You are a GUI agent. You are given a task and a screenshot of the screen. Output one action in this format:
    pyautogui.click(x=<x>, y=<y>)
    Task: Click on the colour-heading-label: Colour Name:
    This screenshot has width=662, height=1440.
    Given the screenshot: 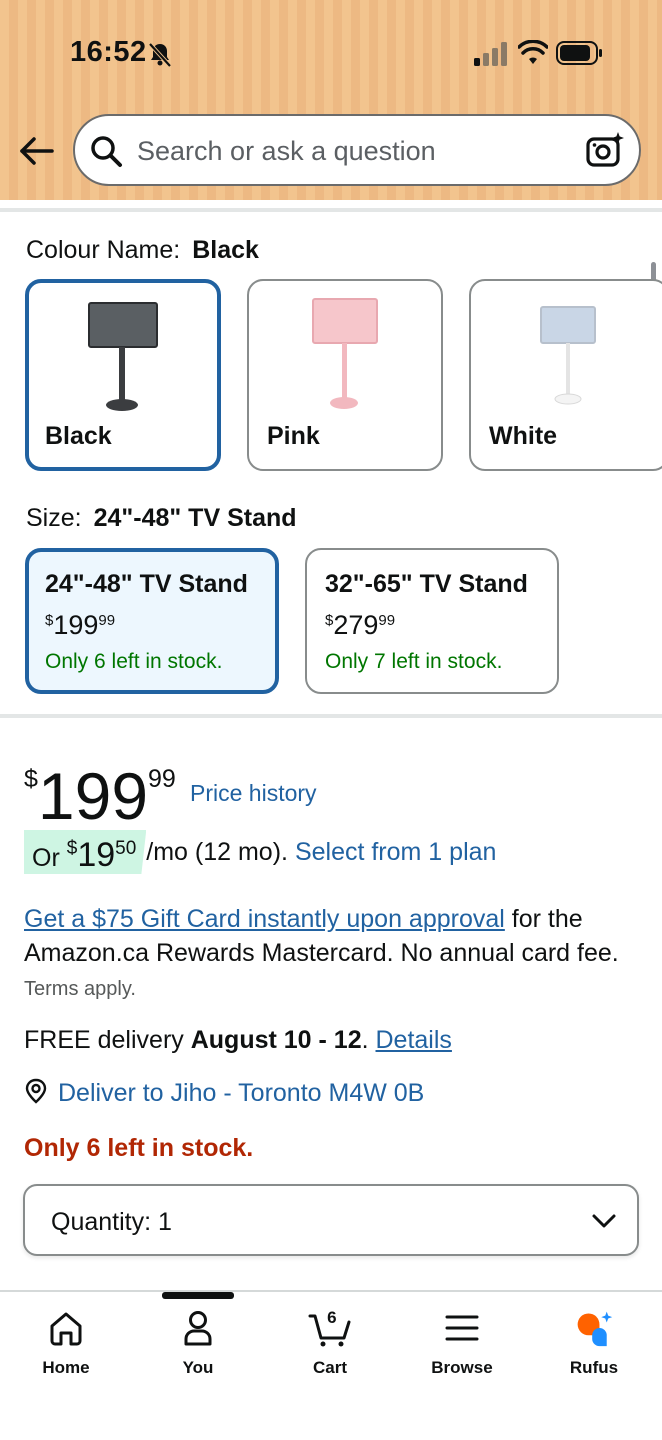 What is the action you would take?
    pyautogui.click(x=103, y=250)
    